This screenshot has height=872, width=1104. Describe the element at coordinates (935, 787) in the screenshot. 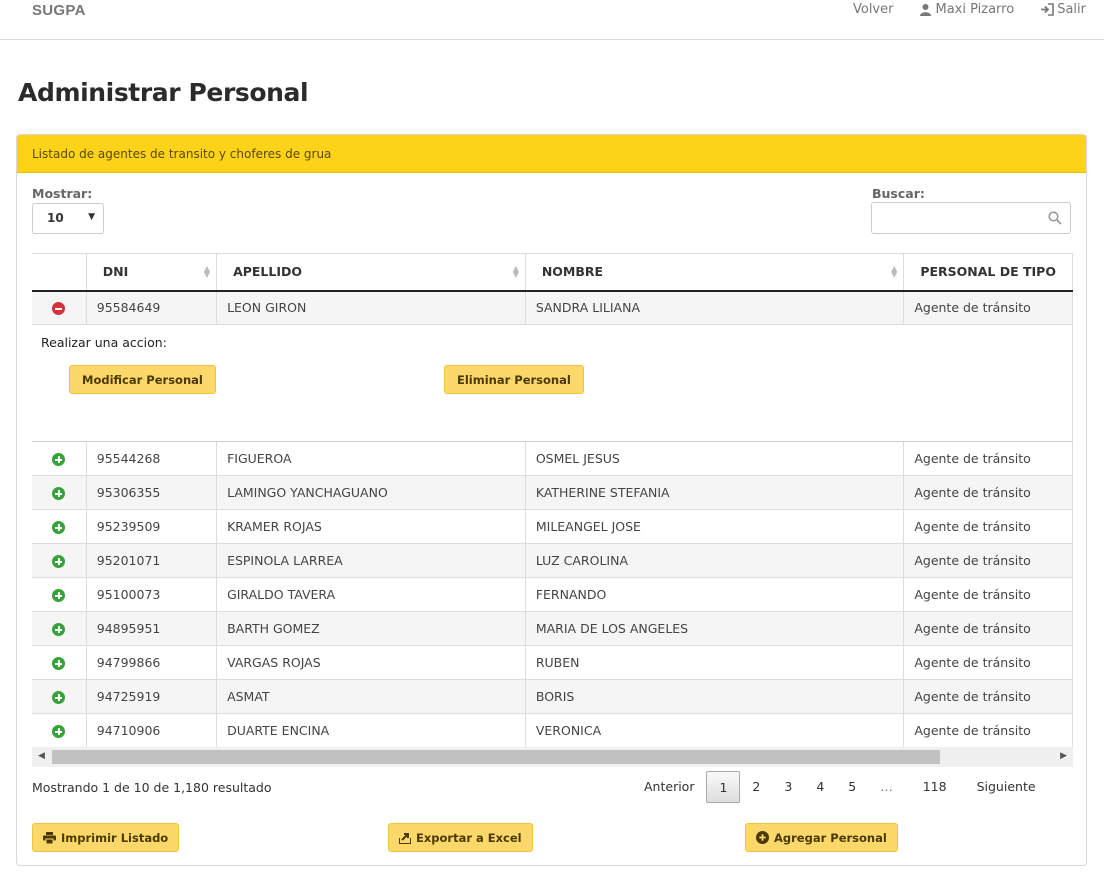

I see `pagination-page-118: 118` at that location.